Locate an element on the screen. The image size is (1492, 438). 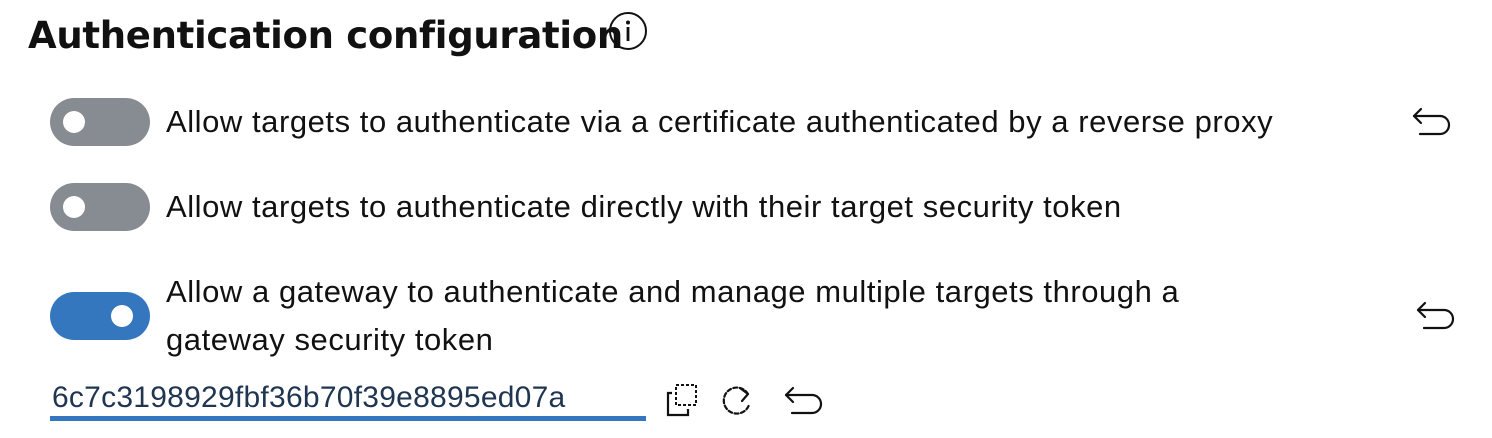
reverse-proxy-undo-icon is located at coordinates (1432, 121).